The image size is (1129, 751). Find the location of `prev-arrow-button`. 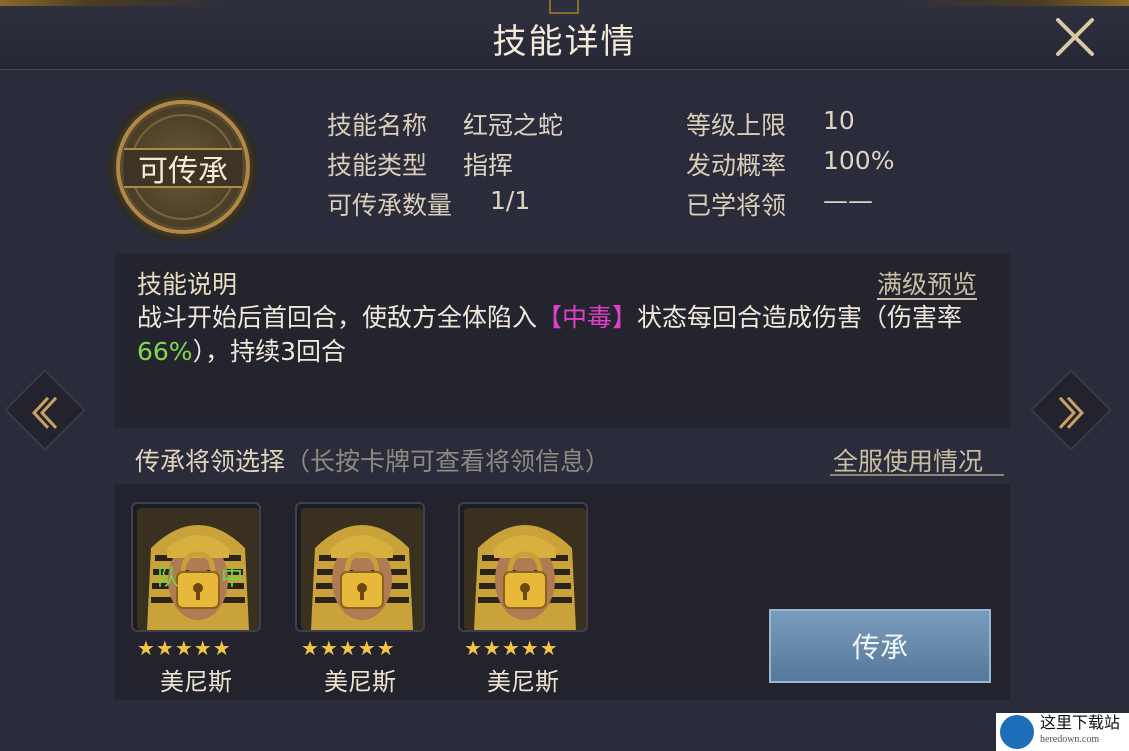

prev-arrow-button is located at coordinates (45, 410).